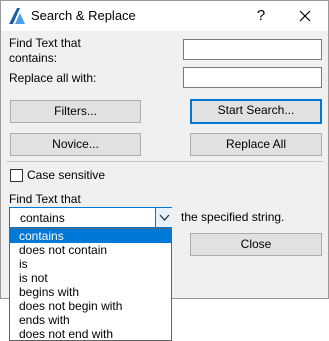 This screenshot has width=329, height=341. I want to click on replace-label: Replace all with:, so click(53, 78).